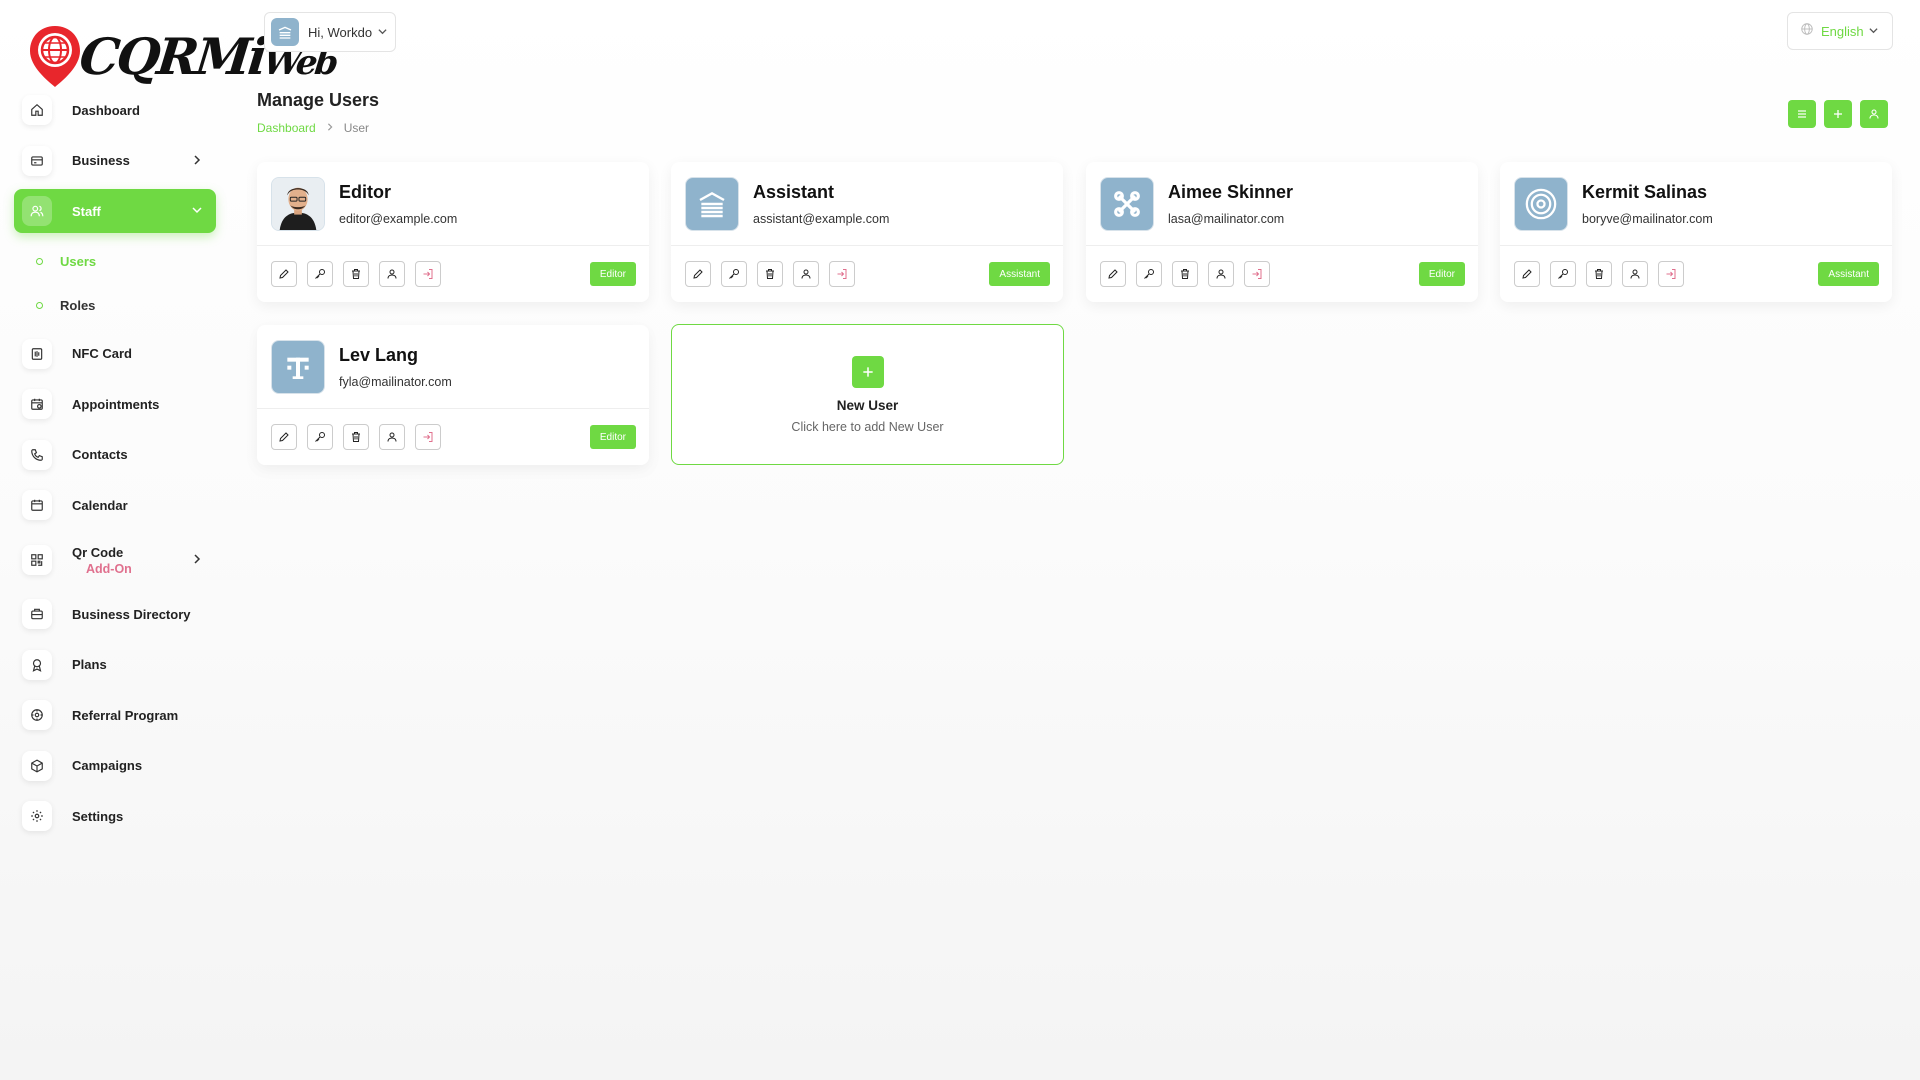 The image size is (1920, 1080). I want to click on sidebar-item-label: Contacts, so click(100, 454).